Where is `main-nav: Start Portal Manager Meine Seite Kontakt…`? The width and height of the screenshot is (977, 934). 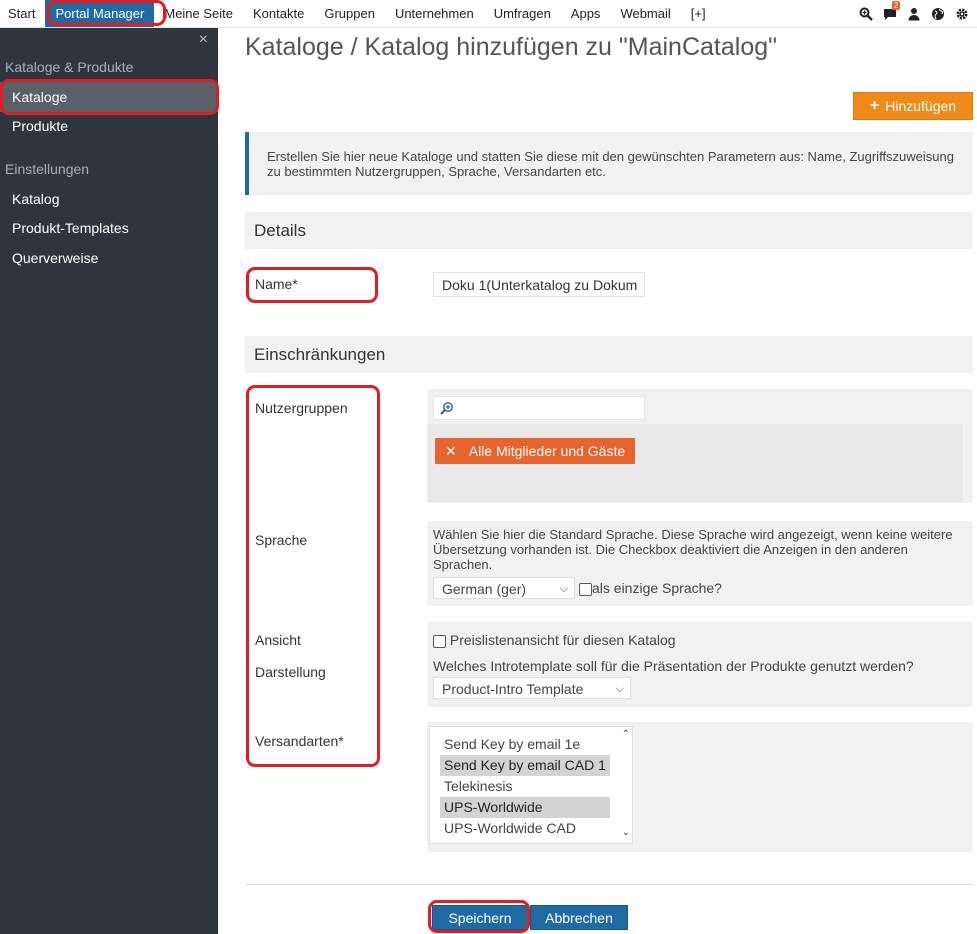 main-nav: Start Portal Manager Meine Seite Kontakt… is located at coordinates (358, 13).